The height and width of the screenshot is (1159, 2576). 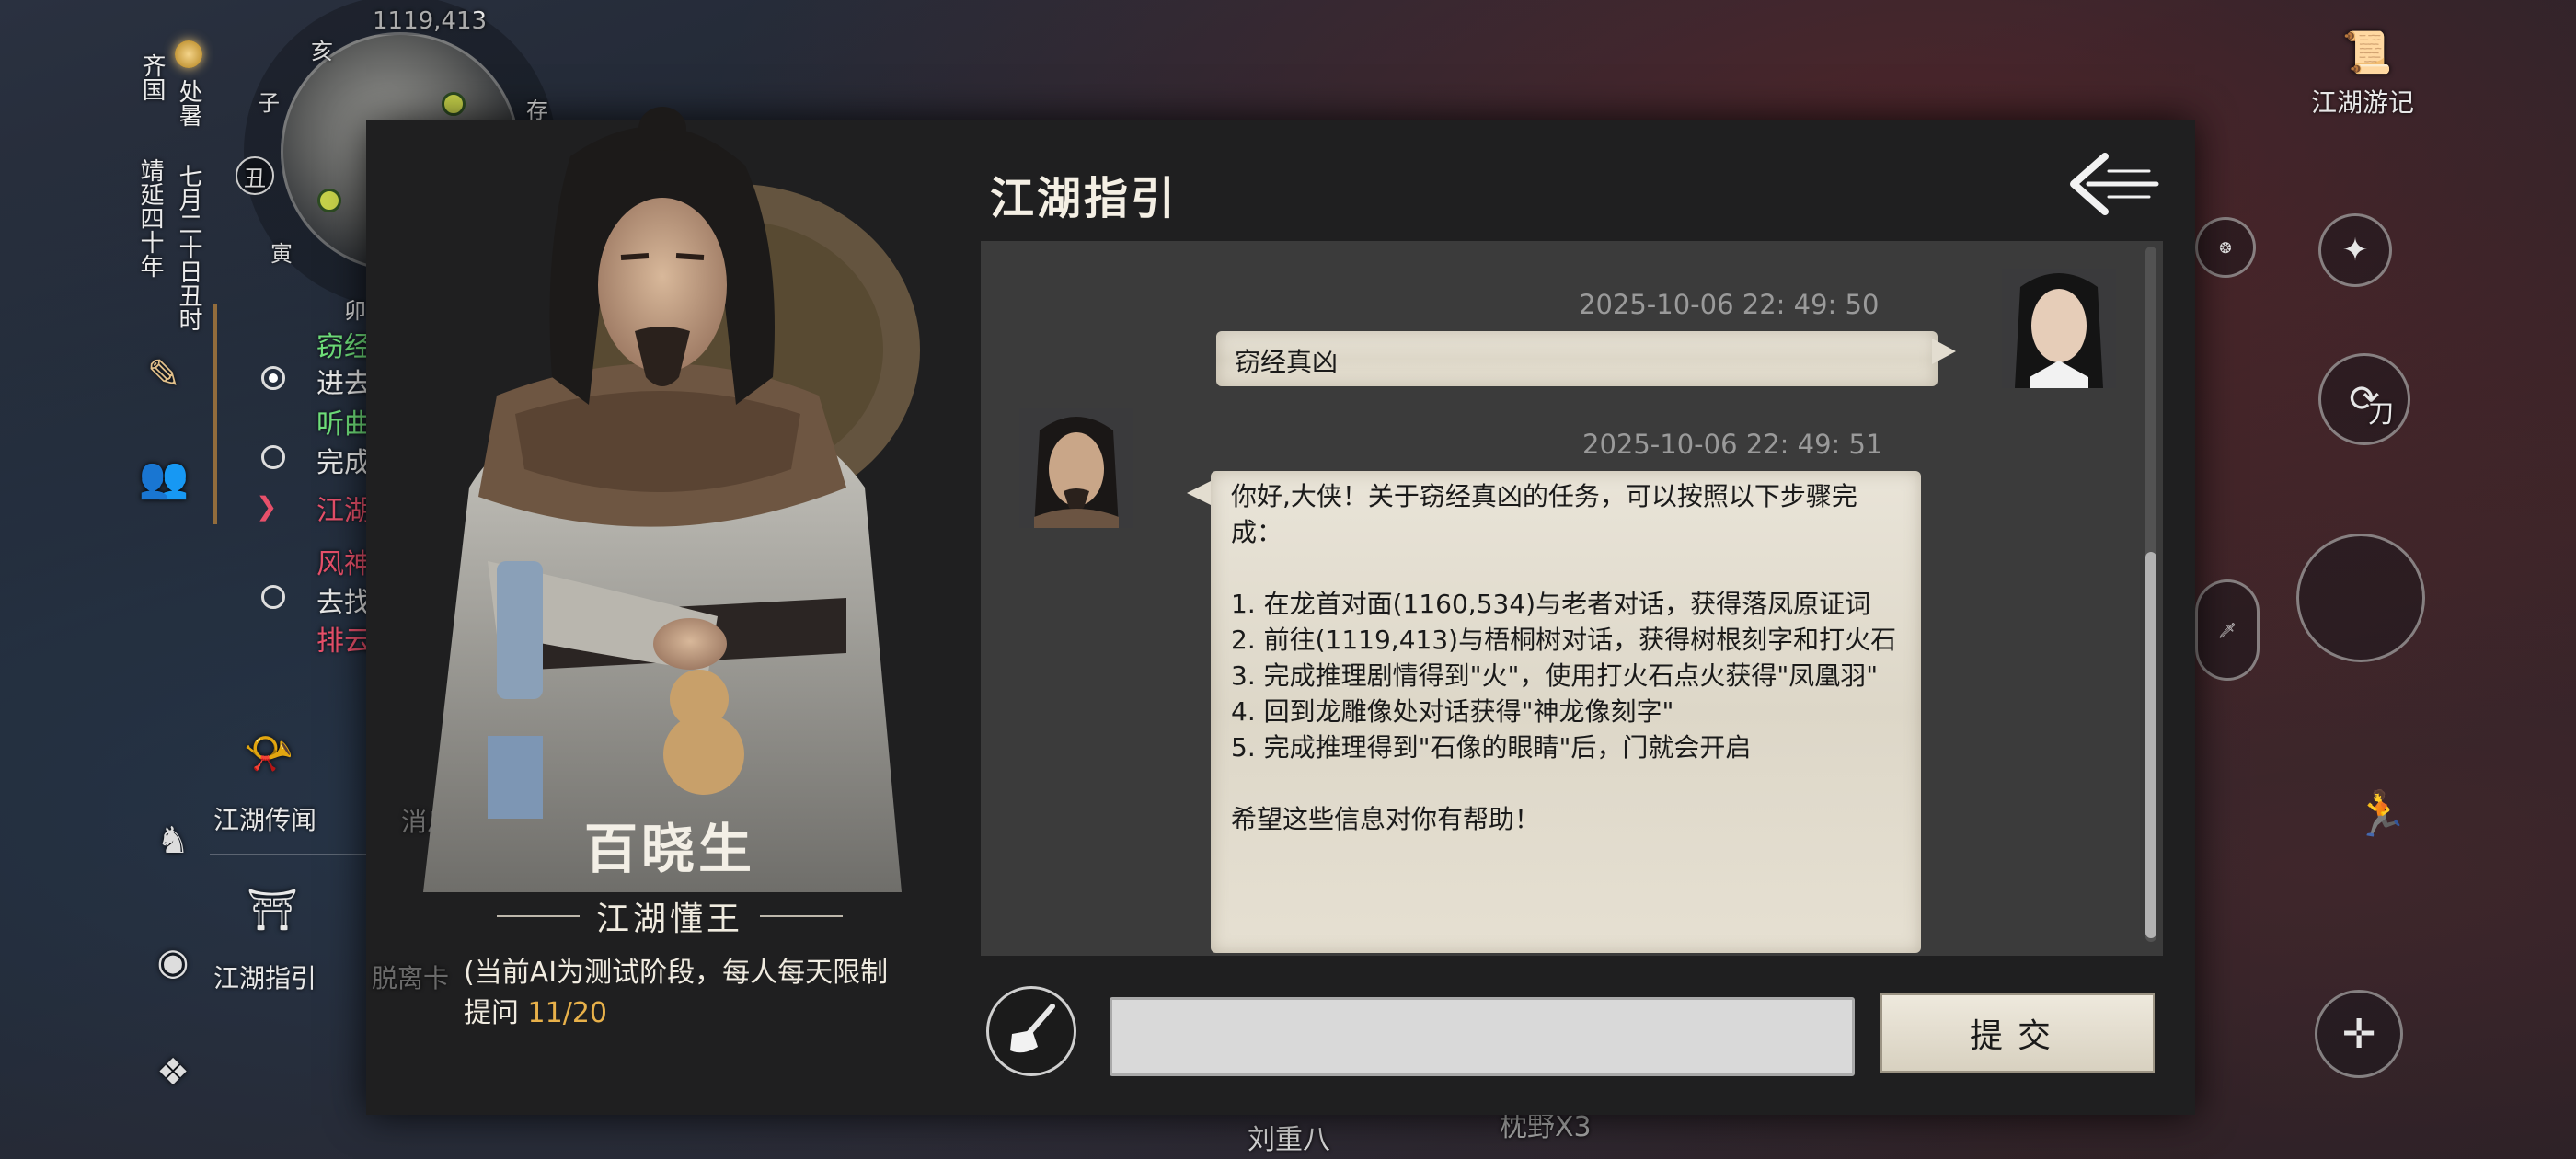 I want to click on weapon-switch-icon: ⟳, so click(x=2364, y=399).